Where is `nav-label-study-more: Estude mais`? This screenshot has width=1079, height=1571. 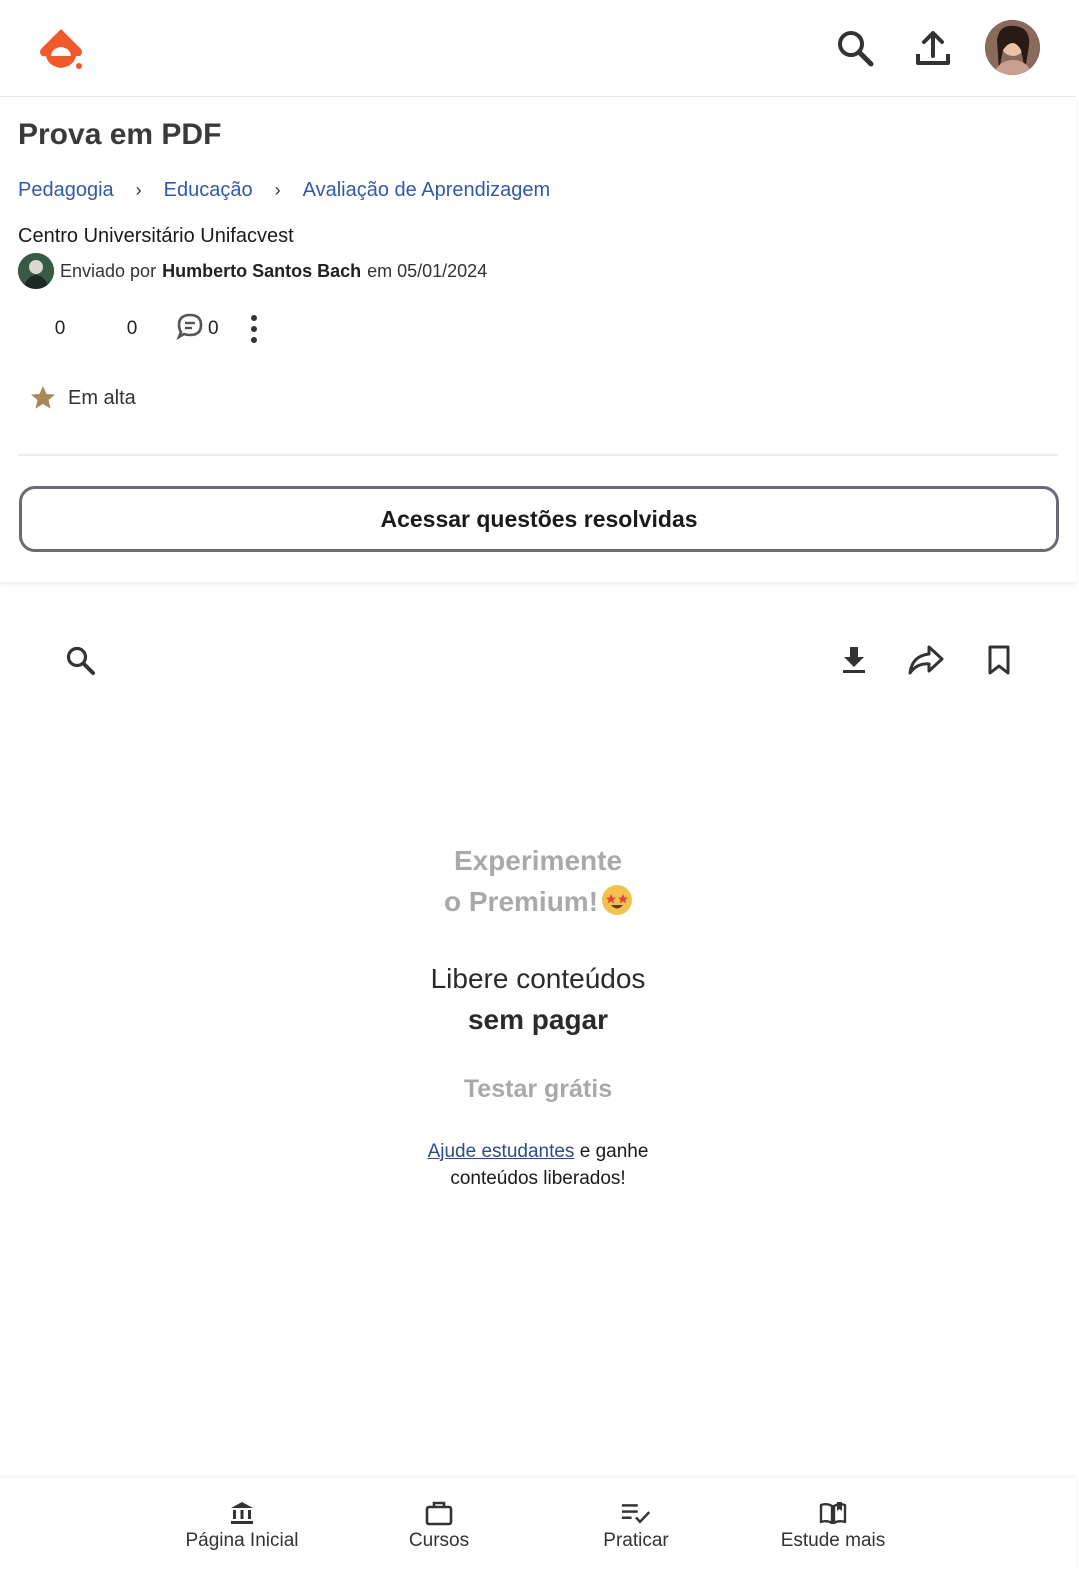 nav-label-study-more: Estude mais is located at coordinates (833, 1540).